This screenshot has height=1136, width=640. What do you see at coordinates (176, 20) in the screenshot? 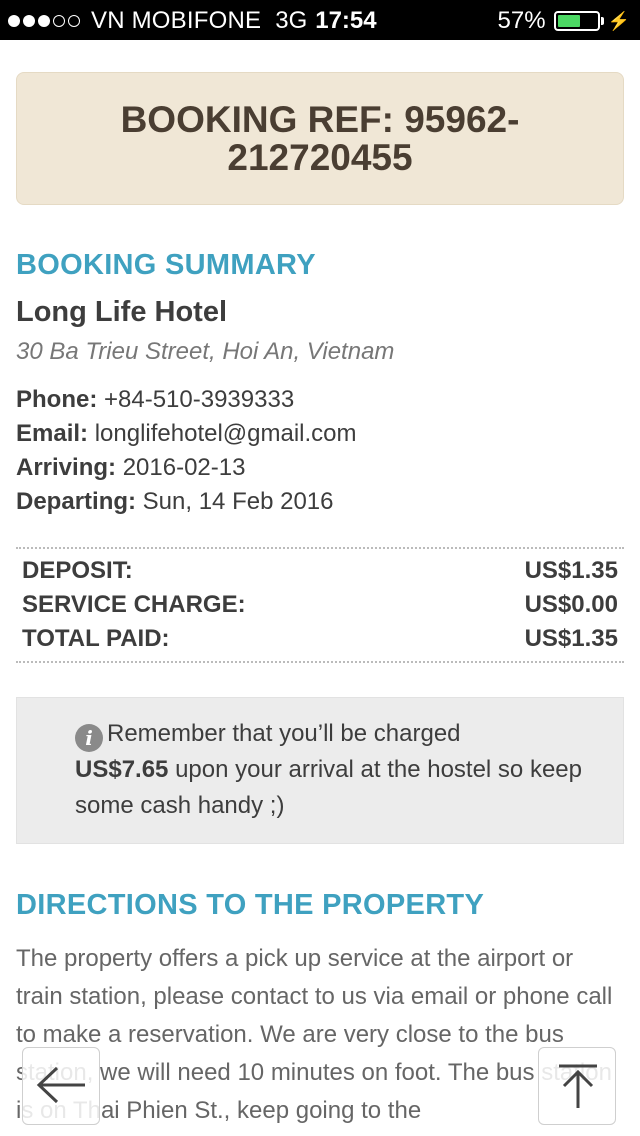
I see `carrier-name: VN MOBIFONE` at bounding box center [176, 20].